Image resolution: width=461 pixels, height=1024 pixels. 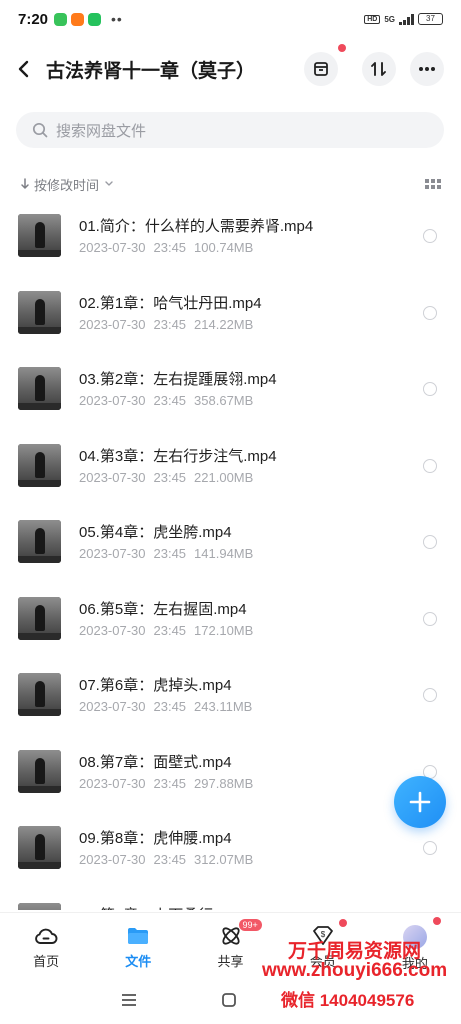 What do you see at coordinates (379, 69) in the screenshot?
I see `transfer-button` at bounding box center [379, 69].